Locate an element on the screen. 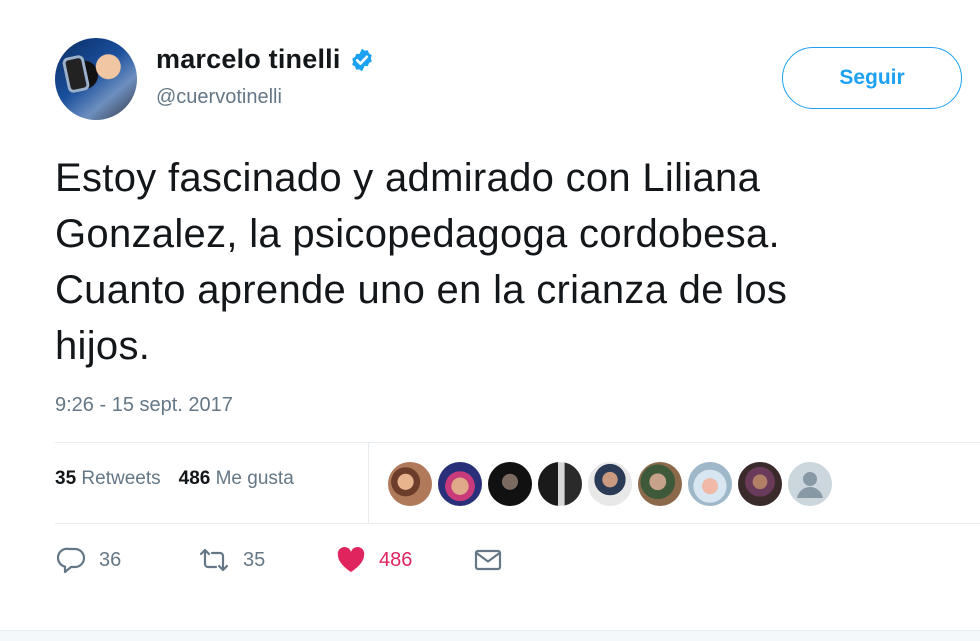 This screenshot has height=641, width=980. envelope-icon is located at coordinates (488, 560).